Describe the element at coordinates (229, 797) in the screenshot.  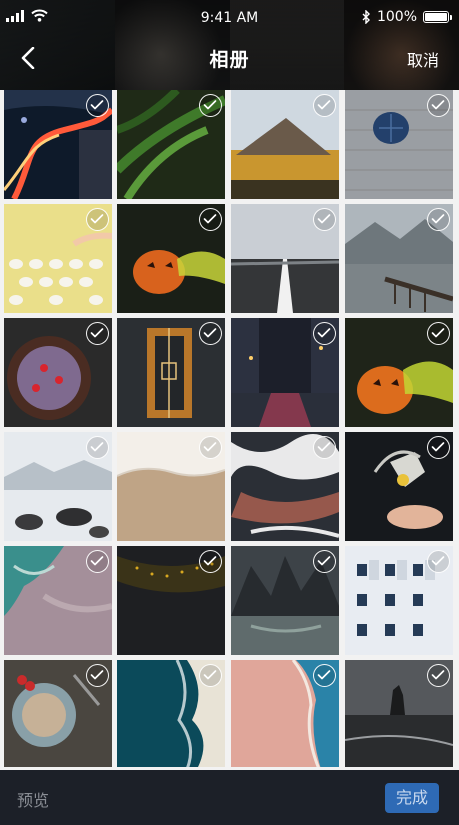
I see `bottom-toolbar: 预览 完成` at that location.